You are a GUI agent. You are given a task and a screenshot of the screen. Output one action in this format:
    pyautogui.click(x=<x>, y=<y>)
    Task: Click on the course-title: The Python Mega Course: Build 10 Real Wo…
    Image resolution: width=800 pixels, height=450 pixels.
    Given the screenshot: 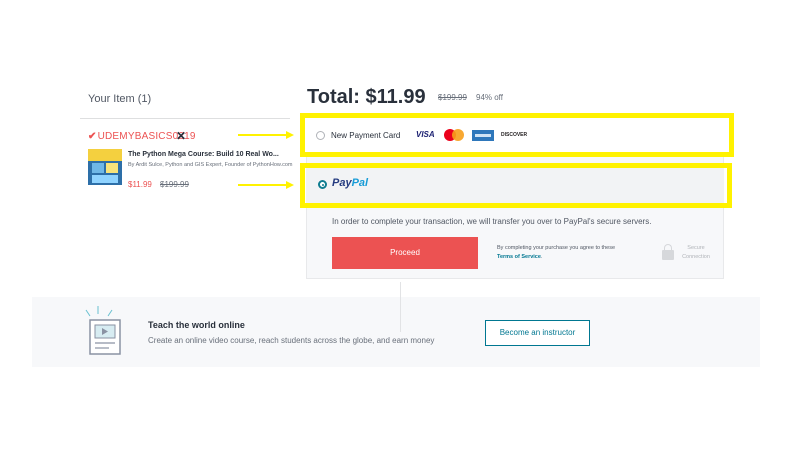 What is the action you would take?
    pyautogui.click(x=203, y=154)
    